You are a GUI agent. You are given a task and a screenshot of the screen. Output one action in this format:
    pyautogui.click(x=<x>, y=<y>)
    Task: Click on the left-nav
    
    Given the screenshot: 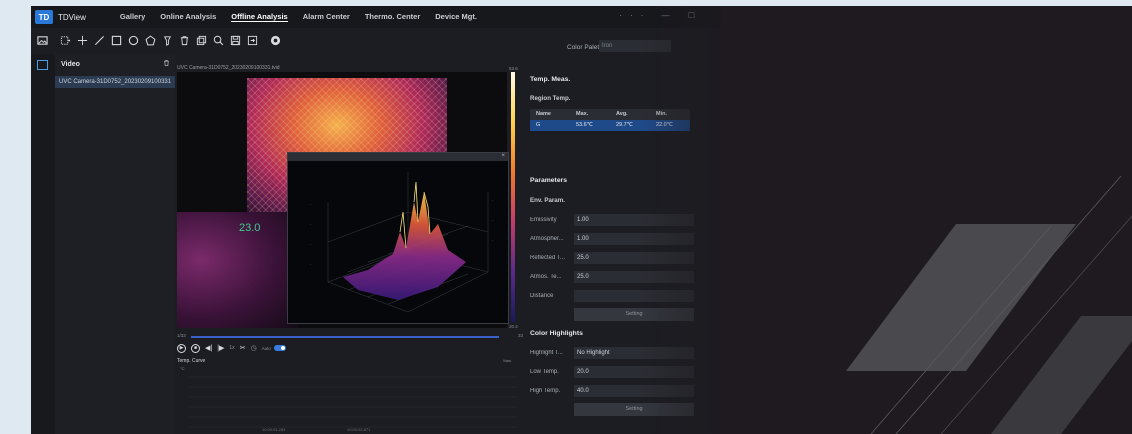 What is the action you would take?
    pyautogui.click(x=43, y=244)
    